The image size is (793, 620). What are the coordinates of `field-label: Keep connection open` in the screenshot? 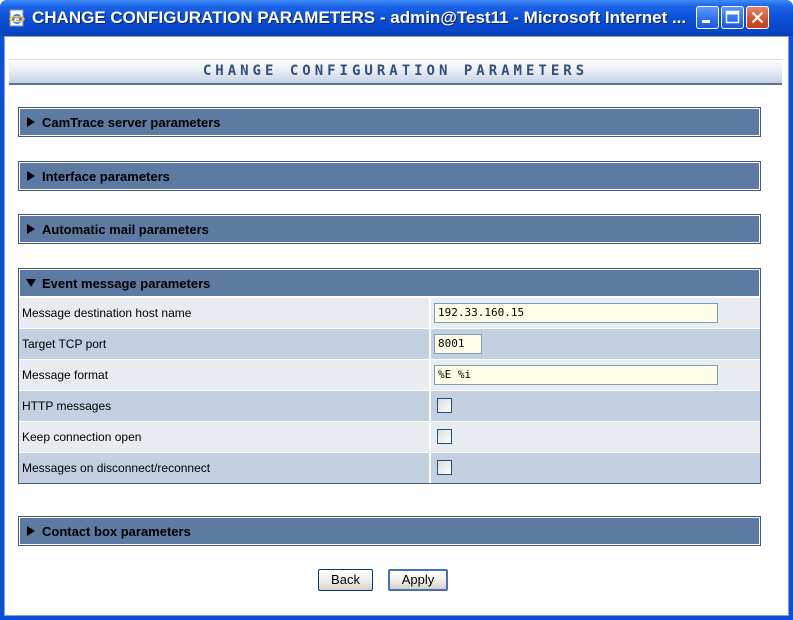 It's located at (82, 437).